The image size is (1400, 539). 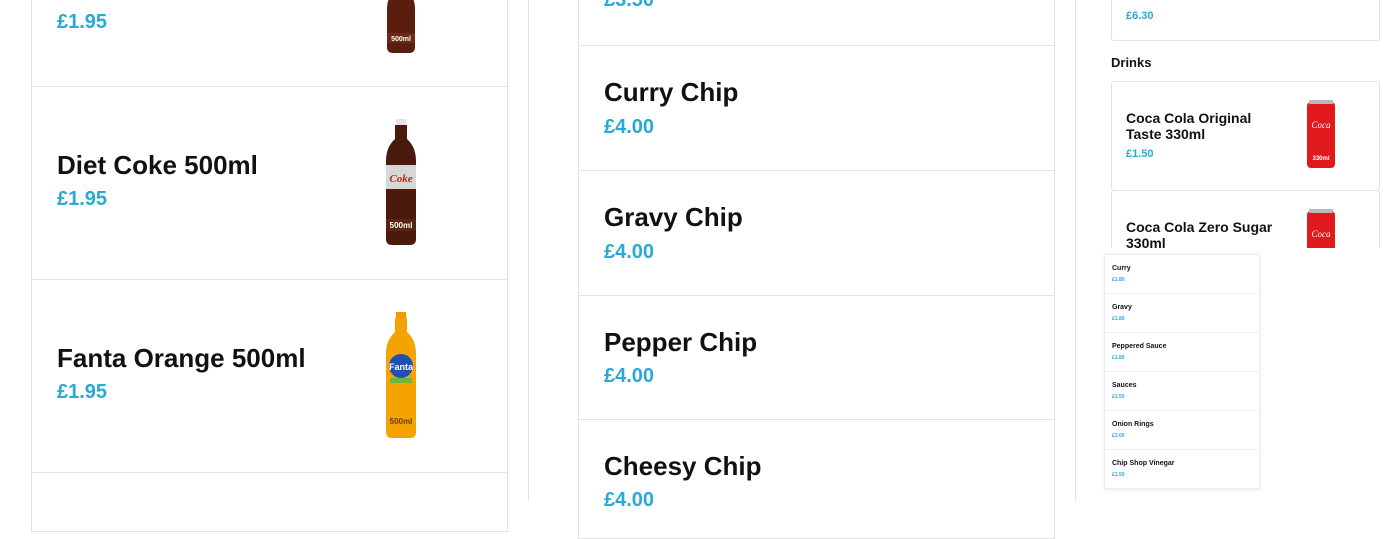 I want to click on item-price: £1.50, so click(x=1140, y=154).